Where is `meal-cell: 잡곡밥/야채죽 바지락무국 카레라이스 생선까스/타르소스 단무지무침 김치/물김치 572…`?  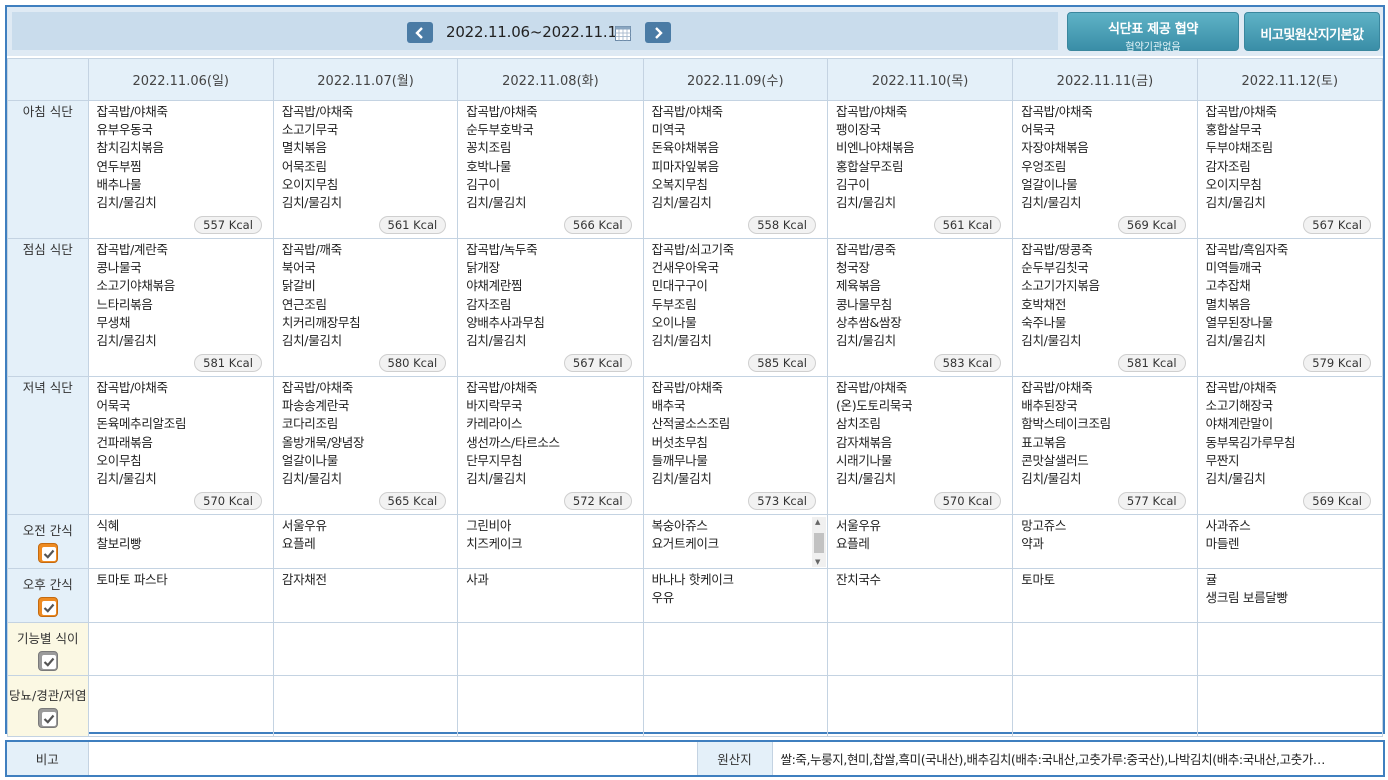 meal-cell: 잡곡밥/야채죽 바지락무국 카레라이스 생선까스/타르소스 단무지무침 김치/물김치 572… is located at coordinates (550, 445).